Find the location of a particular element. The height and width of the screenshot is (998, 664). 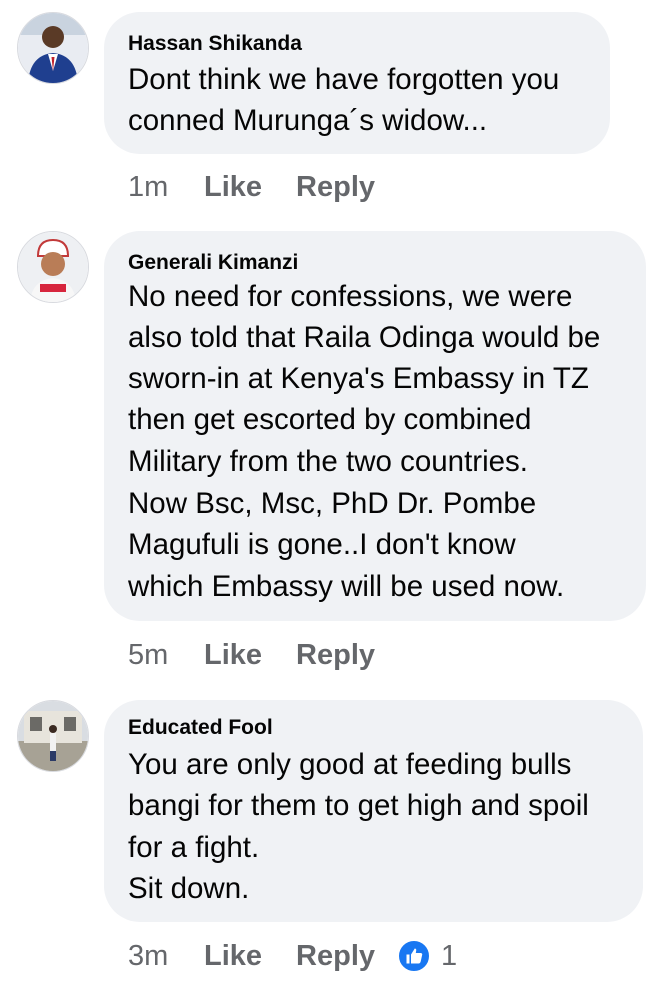

comment-timestamp: 3m is located at coordinates (166, 956).